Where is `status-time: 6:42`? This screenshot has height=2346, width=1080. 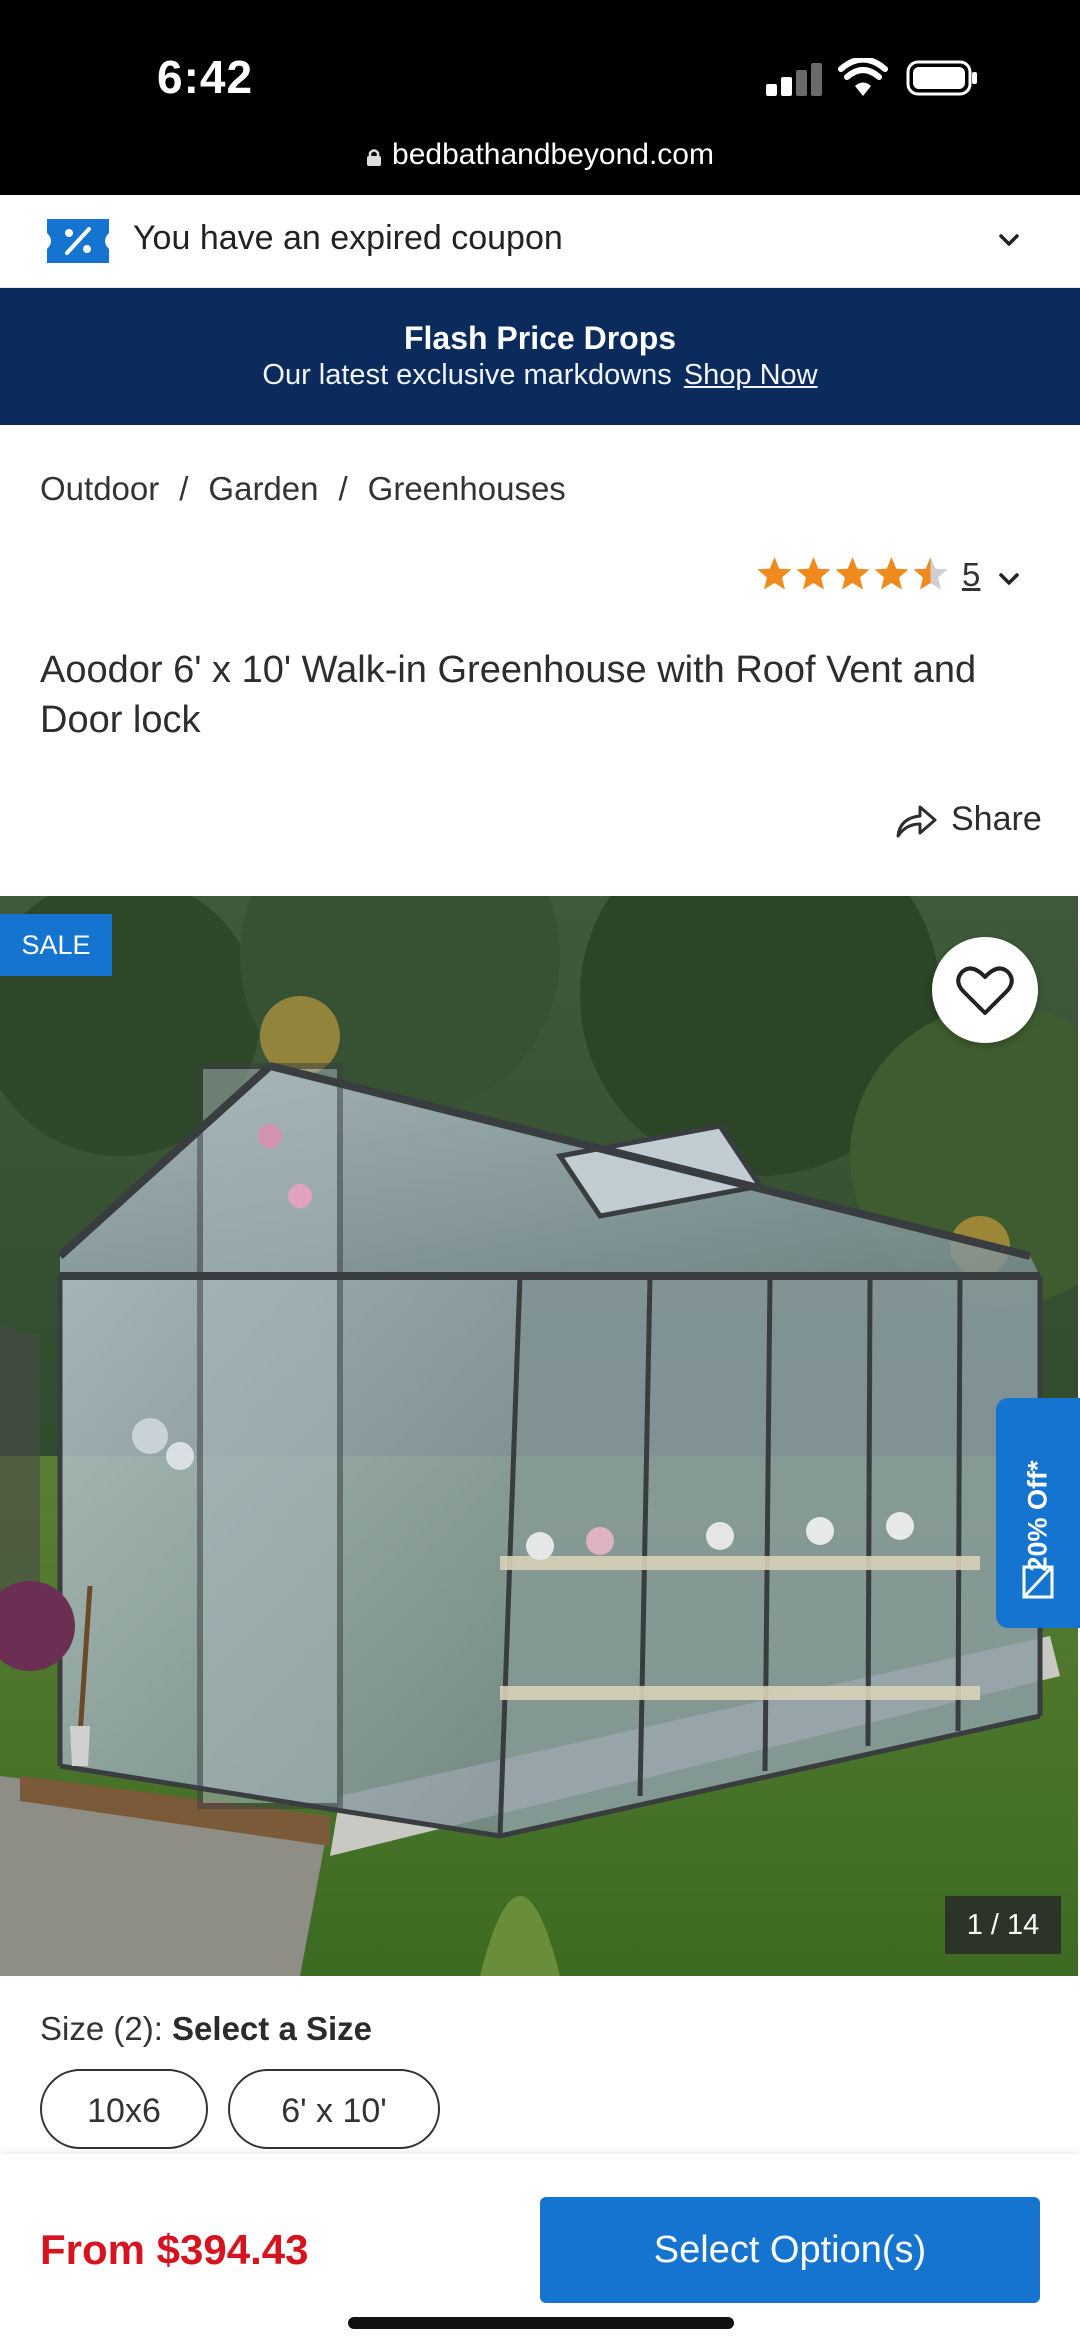
status-time: 6:42 is located at coordinates (205, 77).